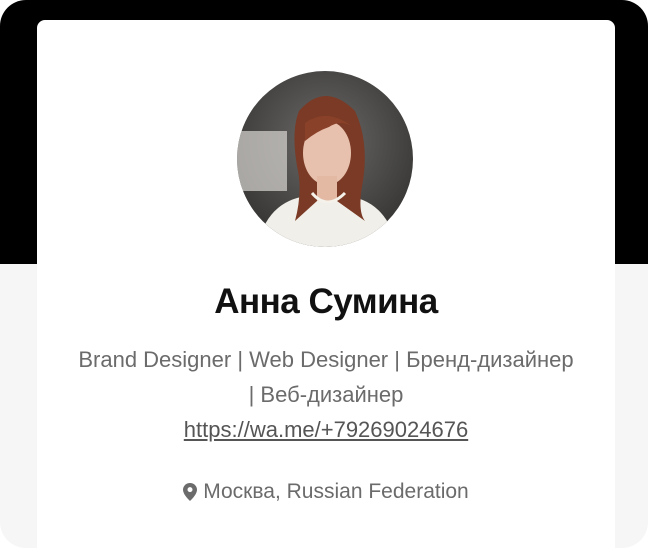 The height and width of the screenshot is (548, 648). Describe the element at coordinates (326, 429) in the screenshot. I see `whatsapp-link: https://wa.me/+79269024676` at that location.